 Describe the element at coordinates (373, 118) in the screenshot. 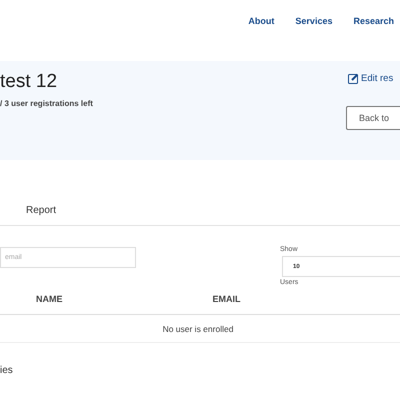

I see `back-button: Back to` at that location.